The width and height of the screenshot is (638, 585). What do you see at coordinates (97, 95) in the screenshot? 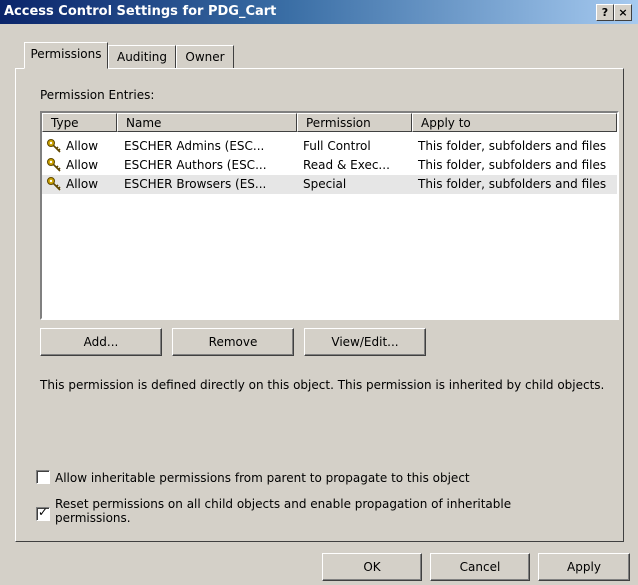
I see `permission-entries-label: Permission Entries:` at bounding box center [97, 95].